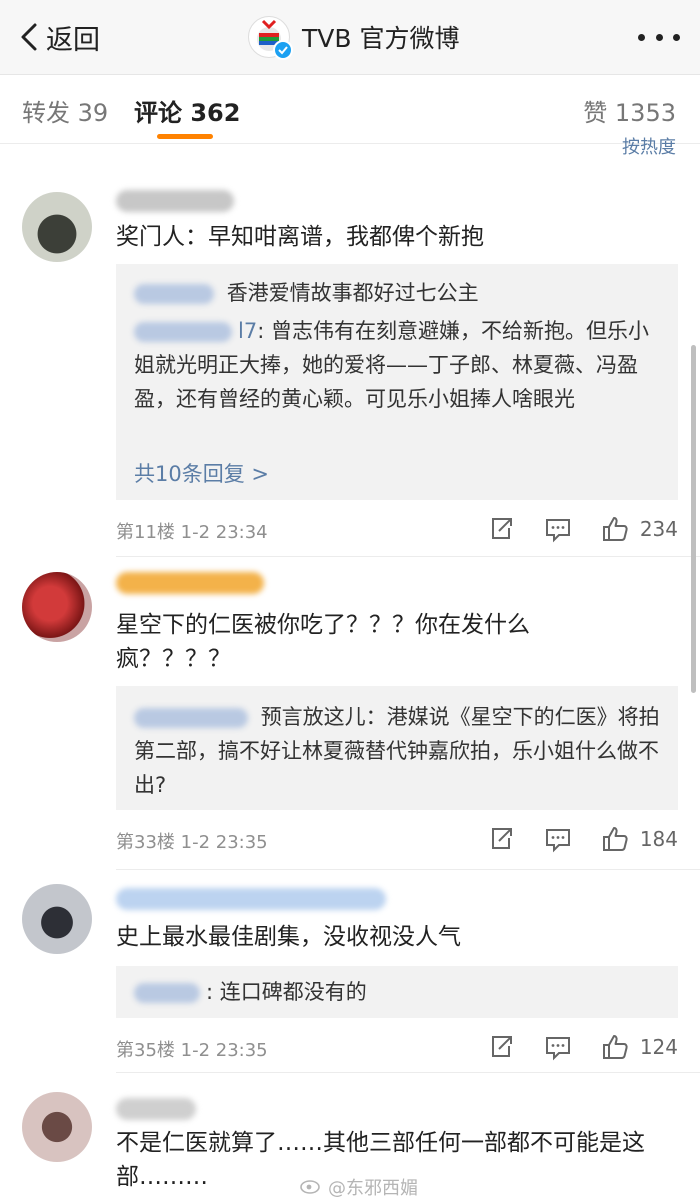 The height and width of the screenshot is (1203, 700). I want to click on back-label: 返回, so click(73, 40).